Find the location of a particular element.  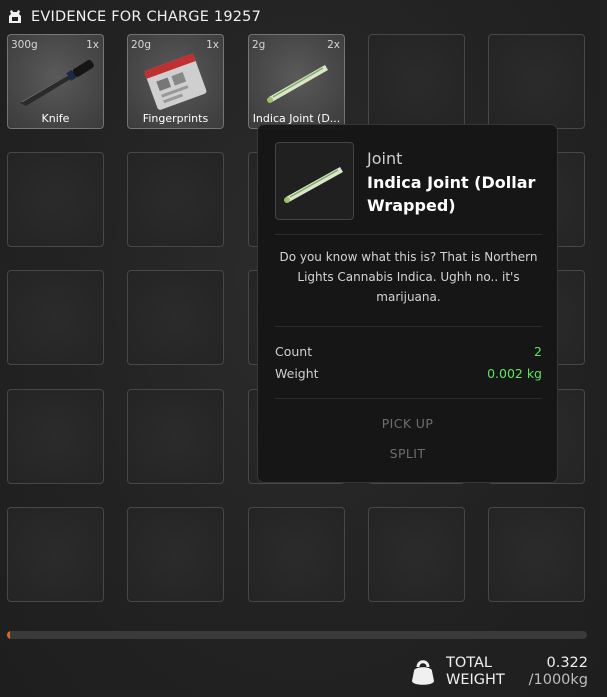

total-weight-footer: TOTAL WEIGHT 0.322 /1000kg is located at coordinates (500, 673).